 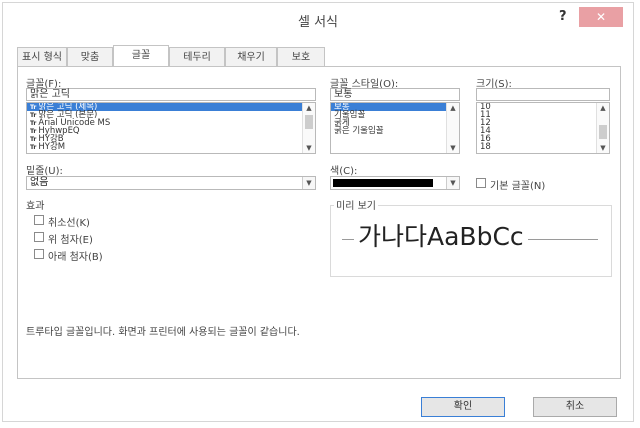 I want to click on list-item: 11, so click(x=543, y=115).